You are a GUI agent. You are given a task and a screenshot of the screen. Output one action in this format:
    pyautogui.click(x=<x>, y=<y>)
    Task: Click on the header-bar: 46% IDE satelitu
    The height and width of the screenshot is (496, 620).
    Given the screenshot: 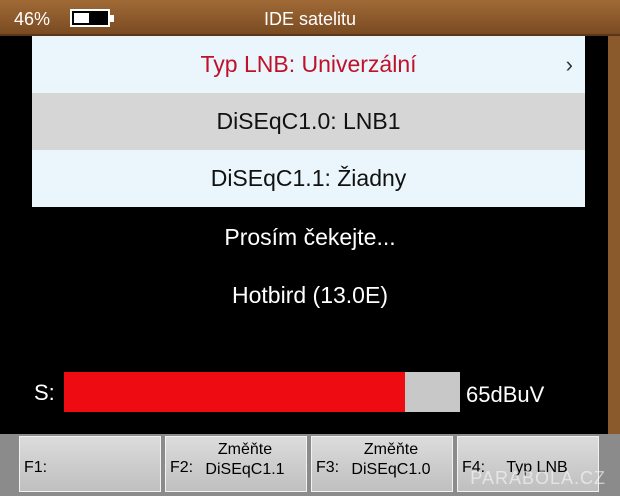 What is the action you would take?
    pyautogui.click(x=310, y=18)
    